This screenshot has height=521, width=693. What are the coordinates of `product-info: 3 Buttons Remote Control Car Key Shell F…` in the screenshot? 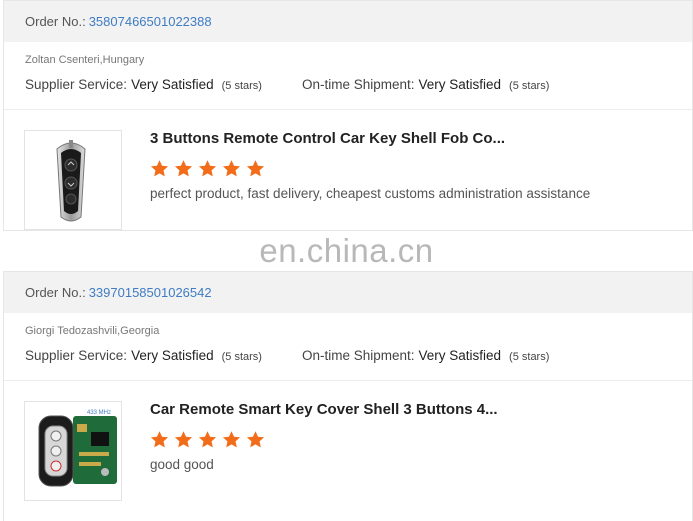 It's located at (370, 180).